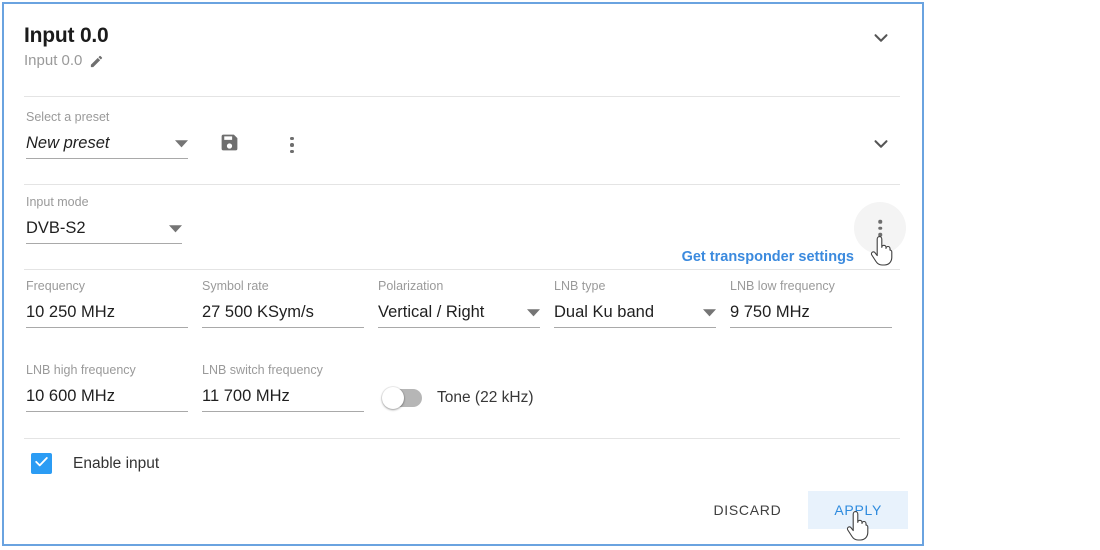 This screenshot has width=1100, height=550. What do you see at coordinates (66, 35) in the screenshot?
I see `page-title: Input 0.0` at bounding box center [66, 35].